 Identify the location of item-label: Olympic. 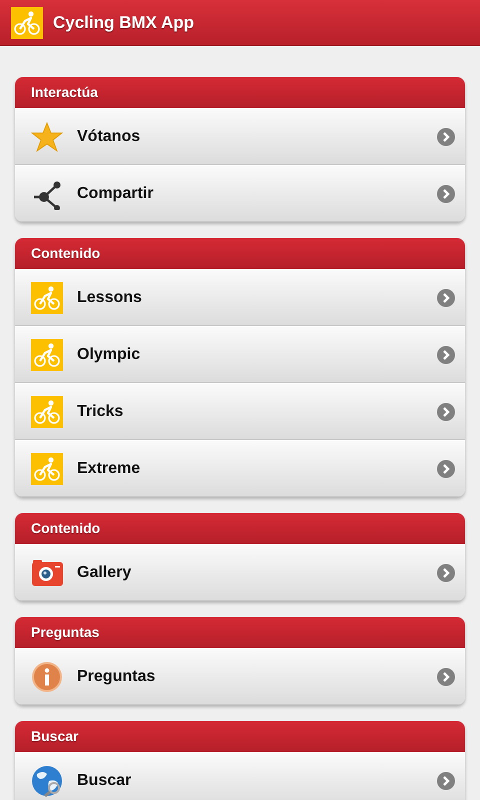
(109, 354).